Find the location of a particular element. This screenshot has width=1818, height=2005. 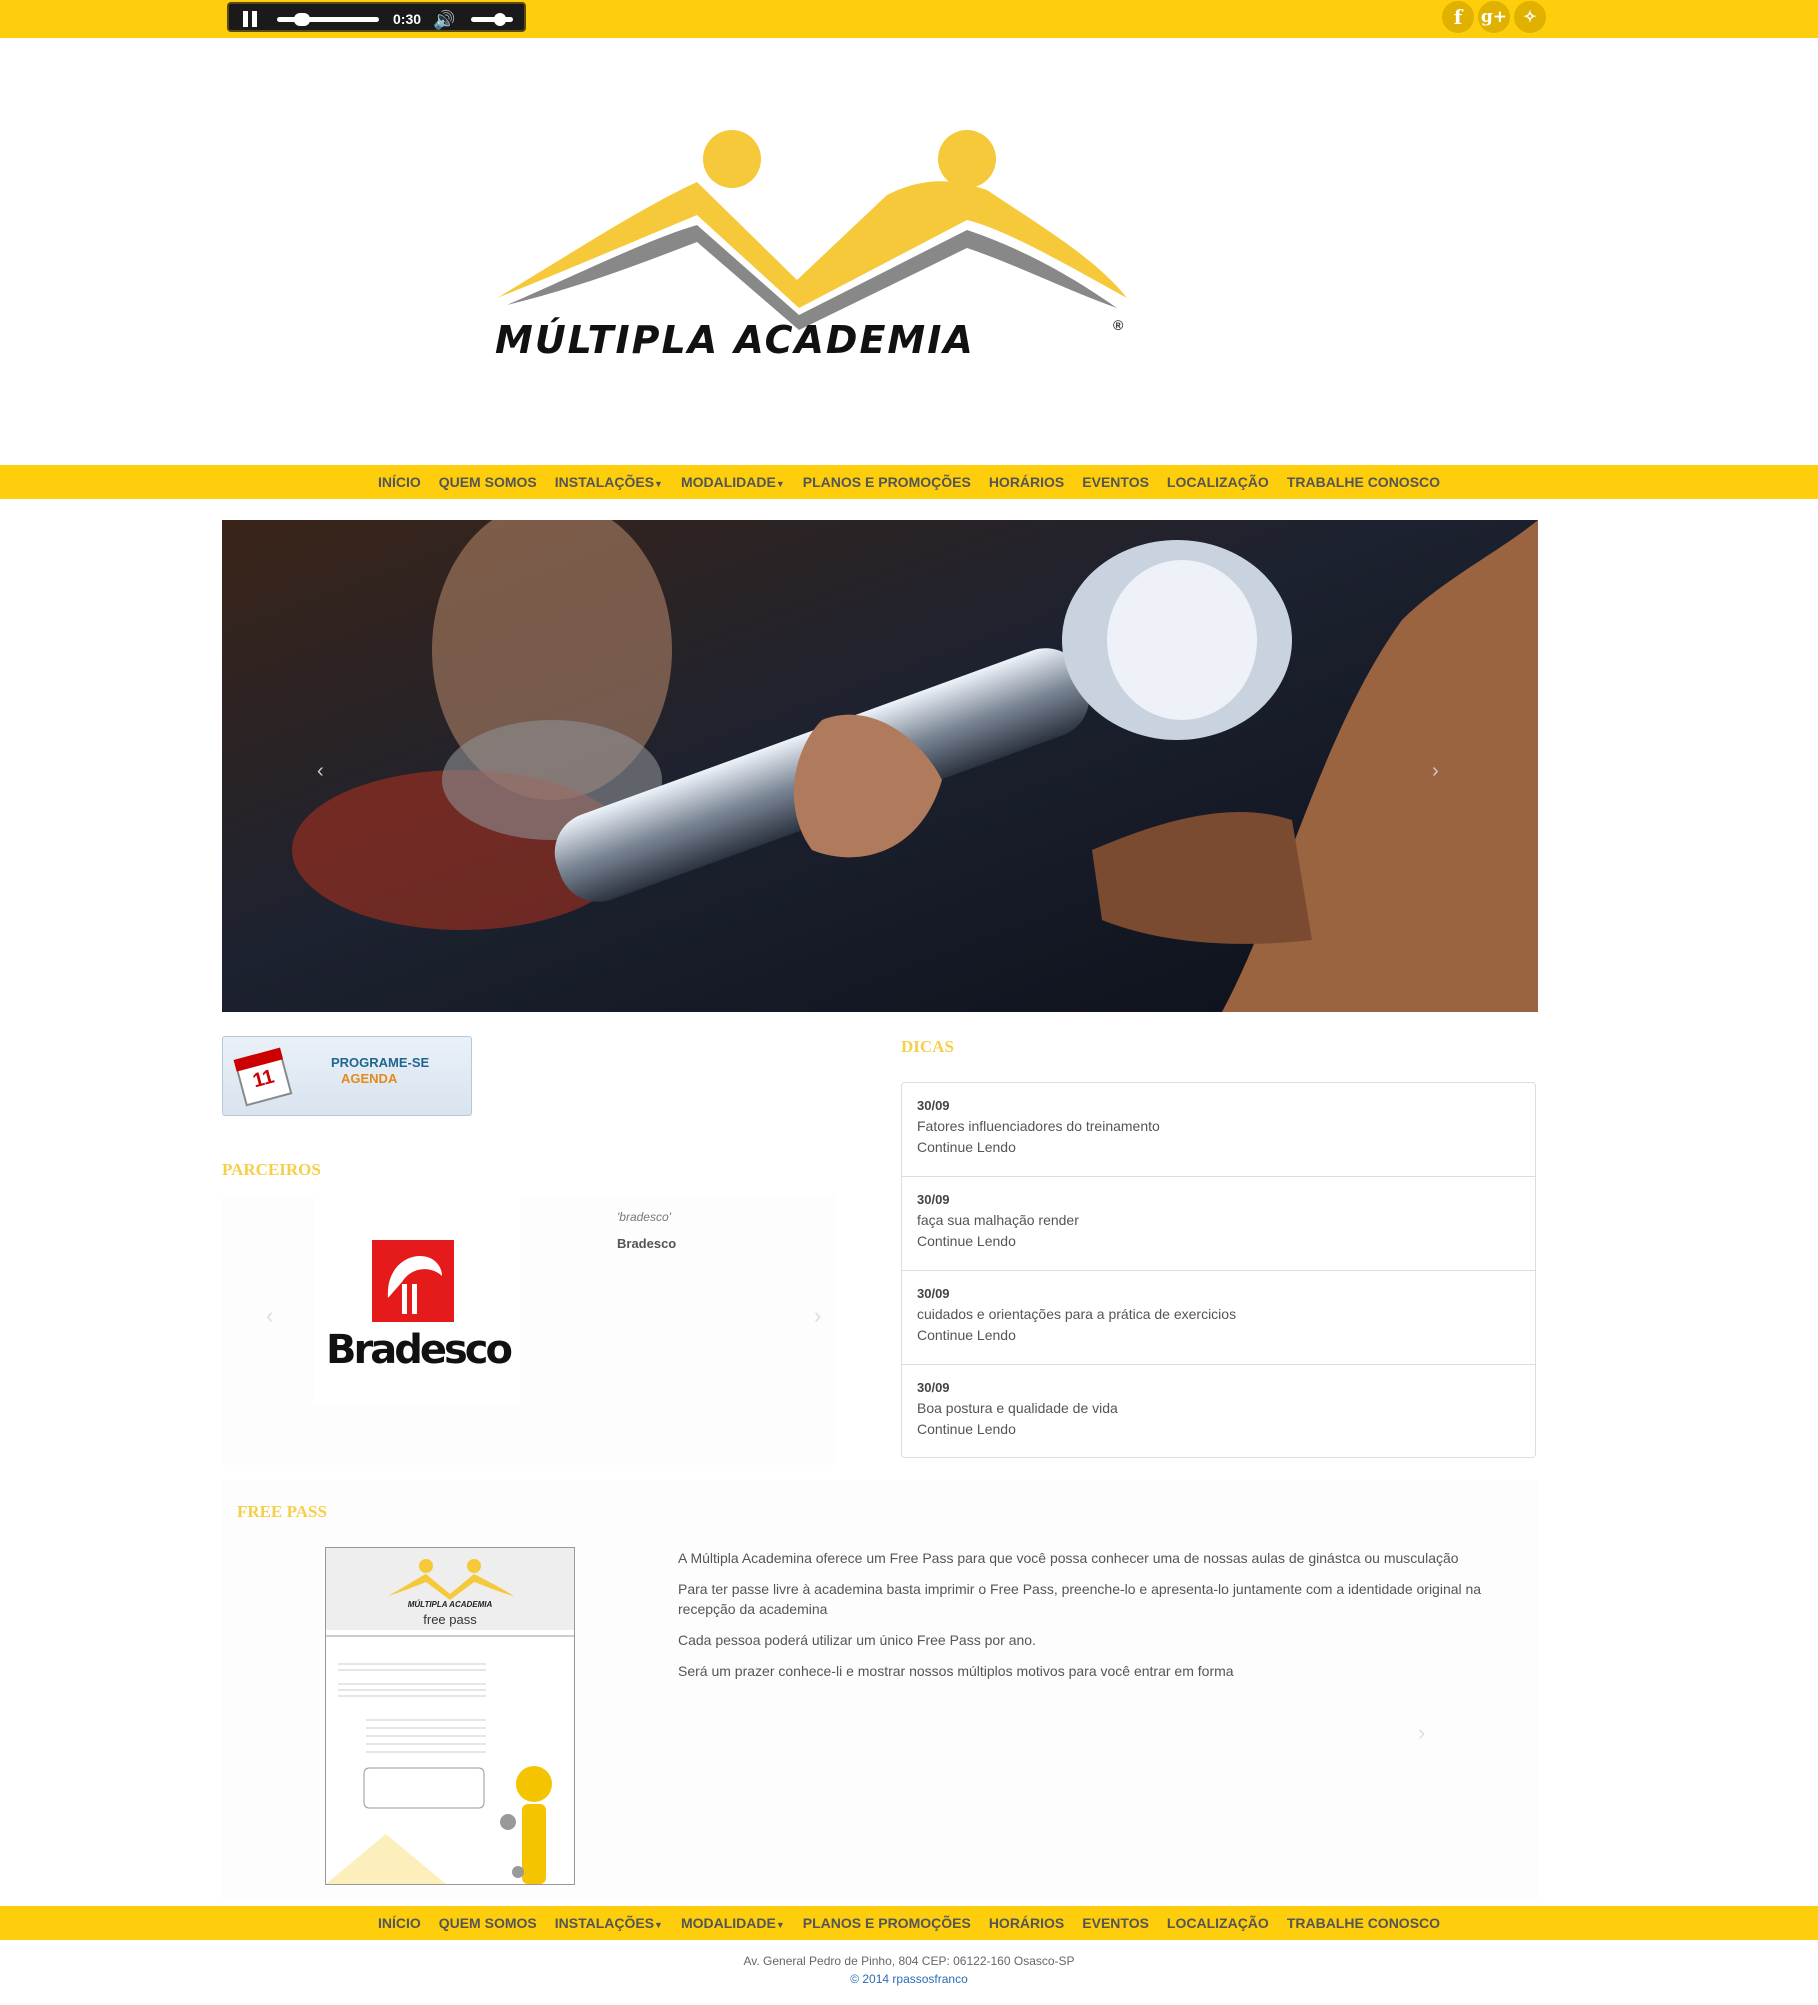

partners-prev: ‹ is located at coordinates (269, 1316).